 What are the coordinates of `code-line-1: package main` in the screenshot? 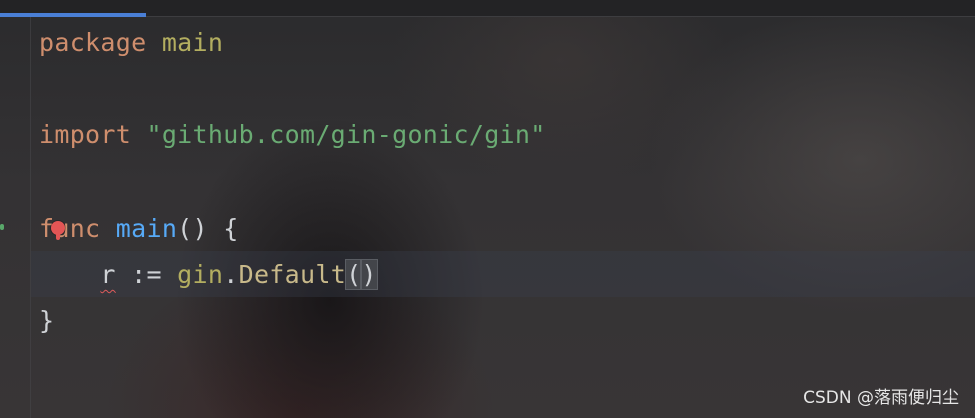 It's located at (131, 43).